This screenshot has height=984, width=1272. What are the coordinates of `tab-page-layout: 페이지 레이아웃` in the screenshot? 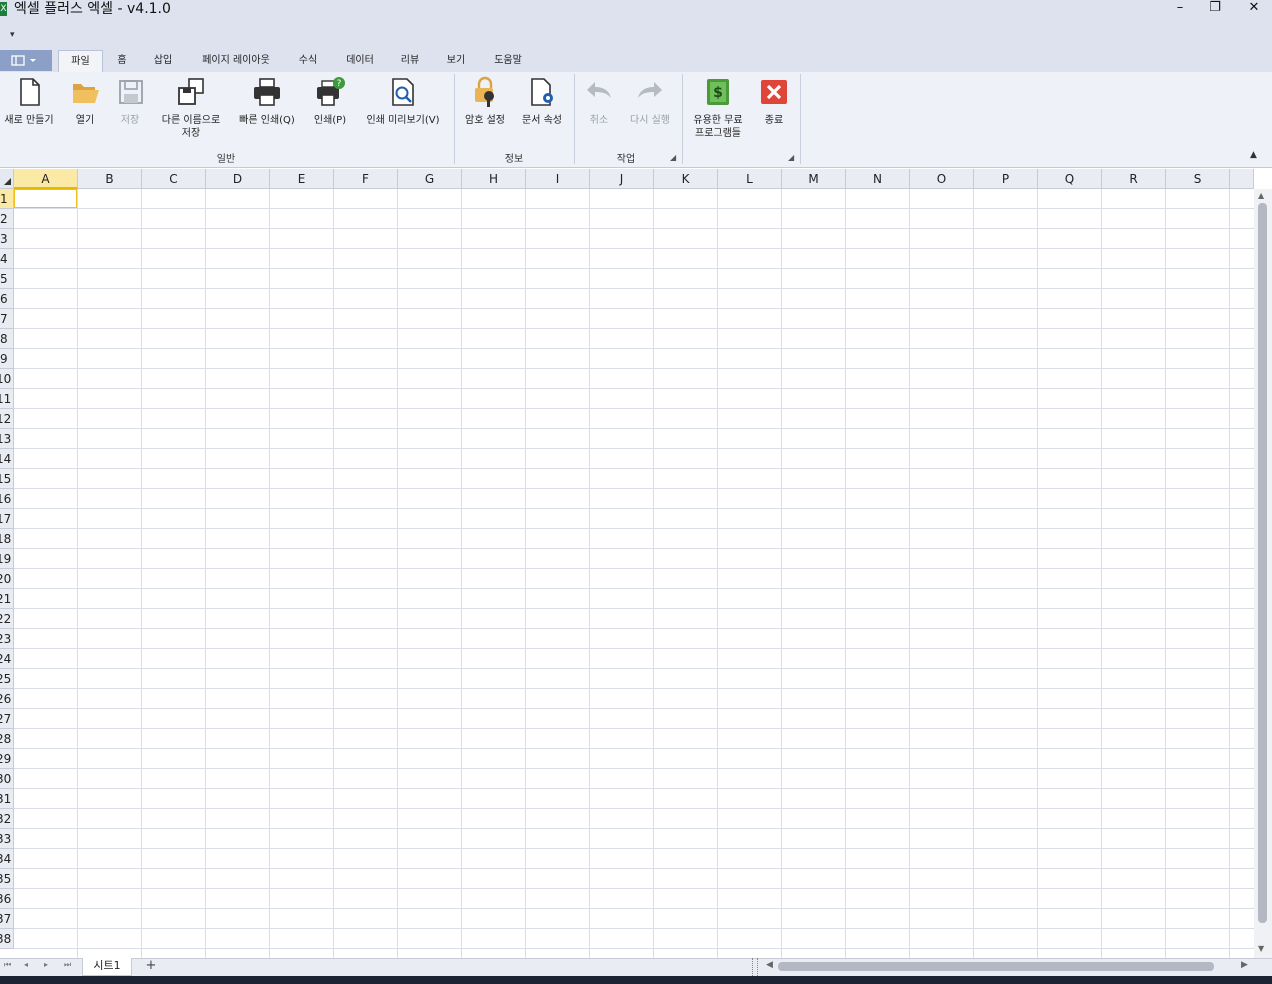 It's located at (236, 61).